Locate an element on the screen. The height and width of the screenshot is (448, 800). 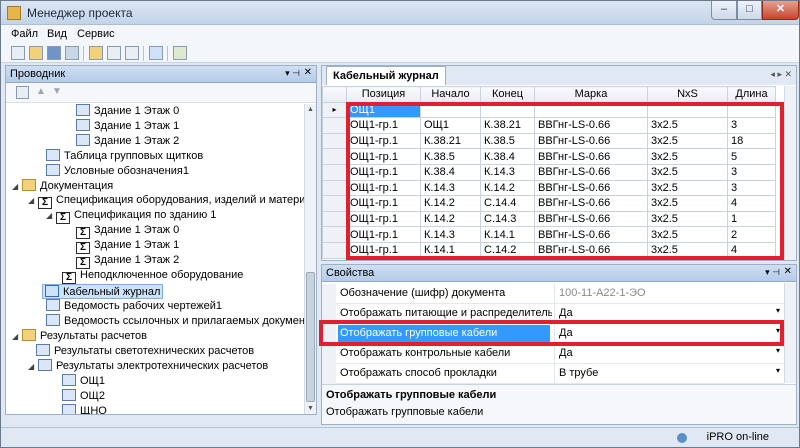
run-icon is located at coordinates (180, 53).